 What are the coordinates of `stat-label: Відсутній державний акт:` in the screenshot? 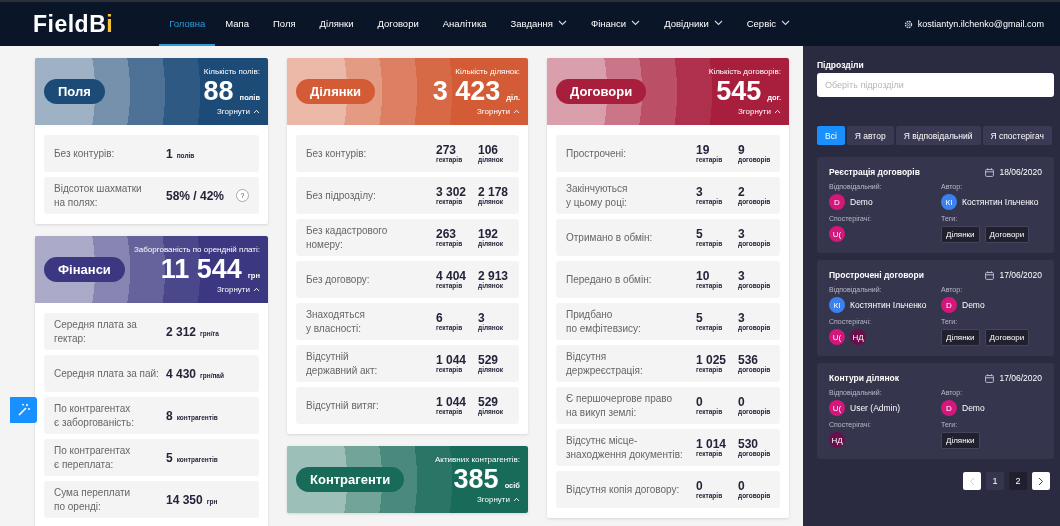 It's located at (342, 363).